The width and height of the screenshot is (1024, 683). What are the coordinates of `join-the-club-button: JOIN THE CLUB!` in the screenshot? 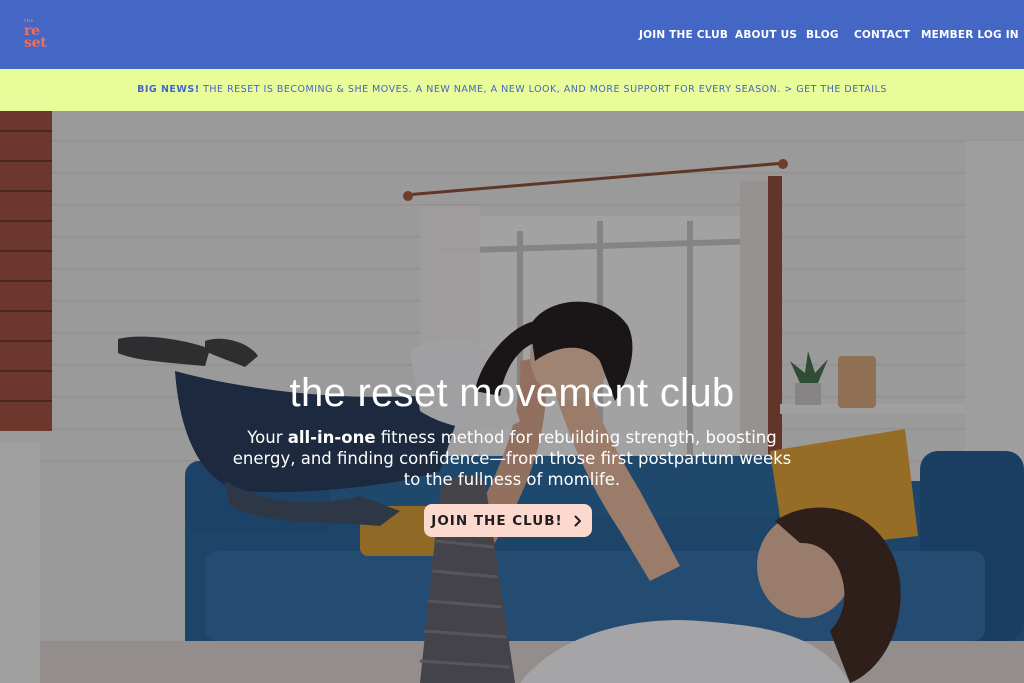 It's located at (508, 520).